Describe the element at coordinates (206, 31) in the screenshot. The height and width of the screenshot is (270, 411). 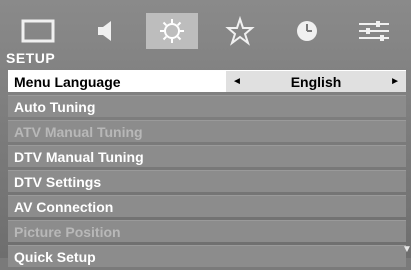
I see `menu-tab-bar` at that location.